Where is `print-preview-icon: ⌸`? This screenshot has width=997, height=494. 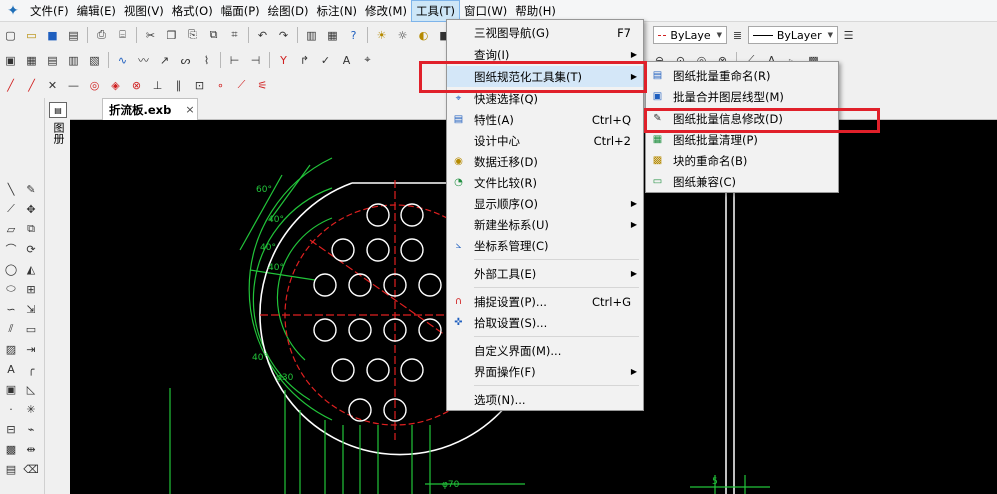 print-preview-icon: ⌸ is located at coordinates (122, 35).